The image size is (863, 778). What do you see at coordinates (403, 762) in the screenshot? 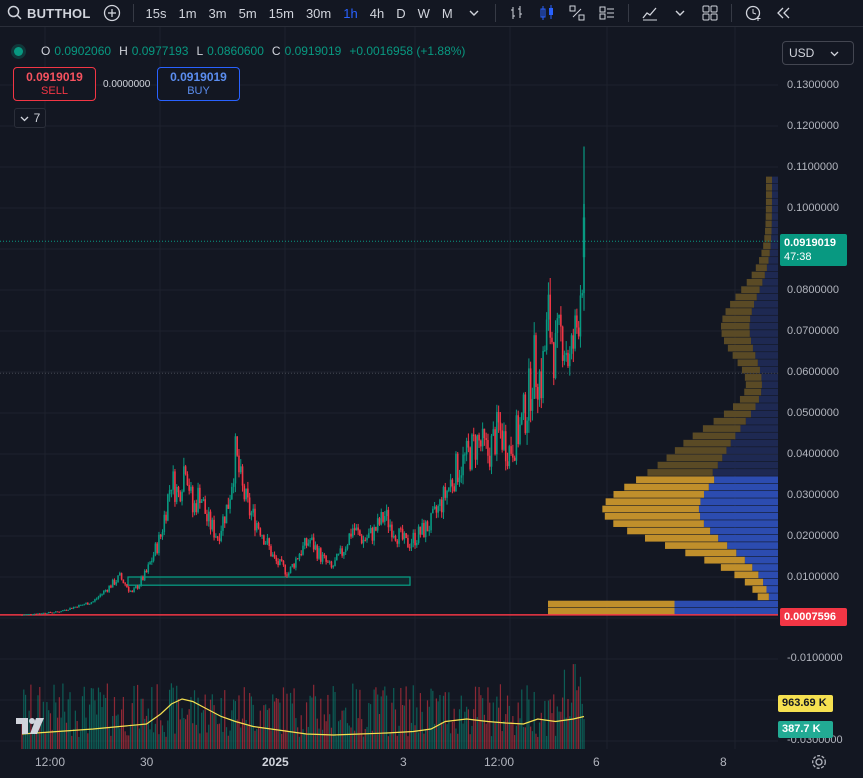
I see `time-axis-label: 3` at bounding box center [403, 762].